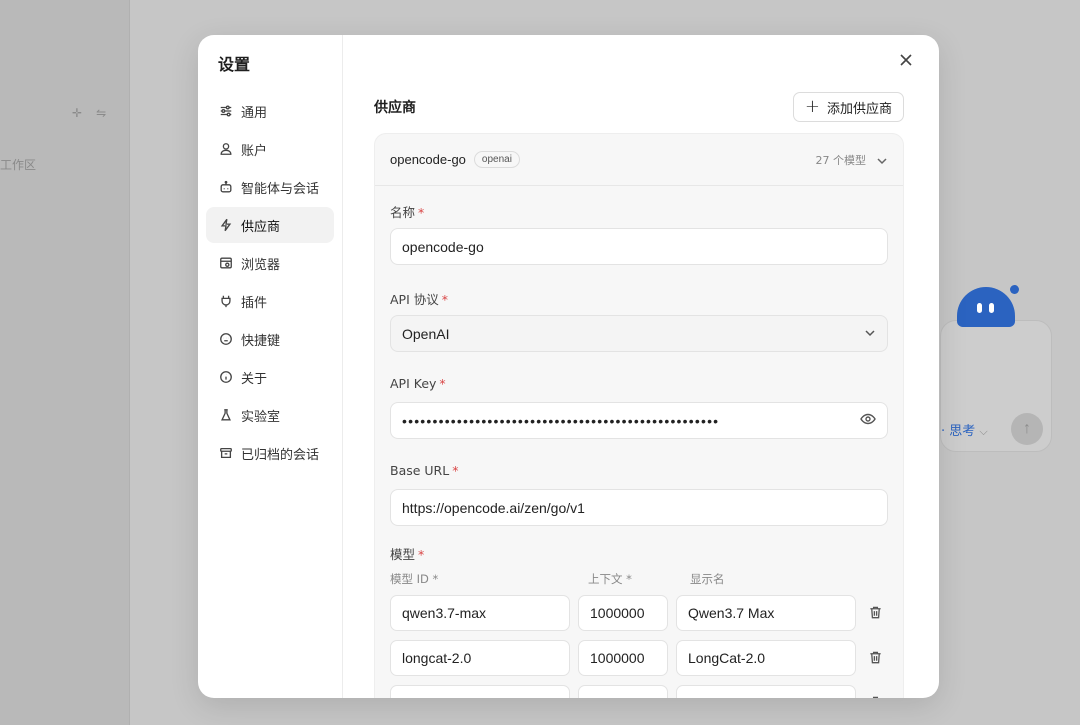 The image size is (1080, 725). I want to click on nav-item-label: 关于, so click(254, 379).